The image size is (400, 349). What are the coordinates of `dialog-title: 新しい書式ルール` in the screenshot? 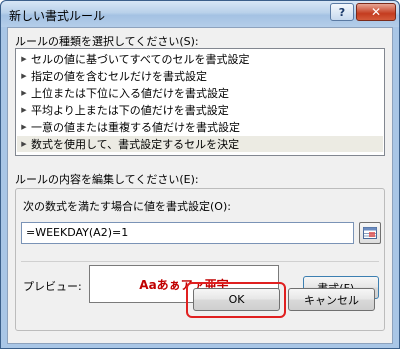 It's located at (57, 16).